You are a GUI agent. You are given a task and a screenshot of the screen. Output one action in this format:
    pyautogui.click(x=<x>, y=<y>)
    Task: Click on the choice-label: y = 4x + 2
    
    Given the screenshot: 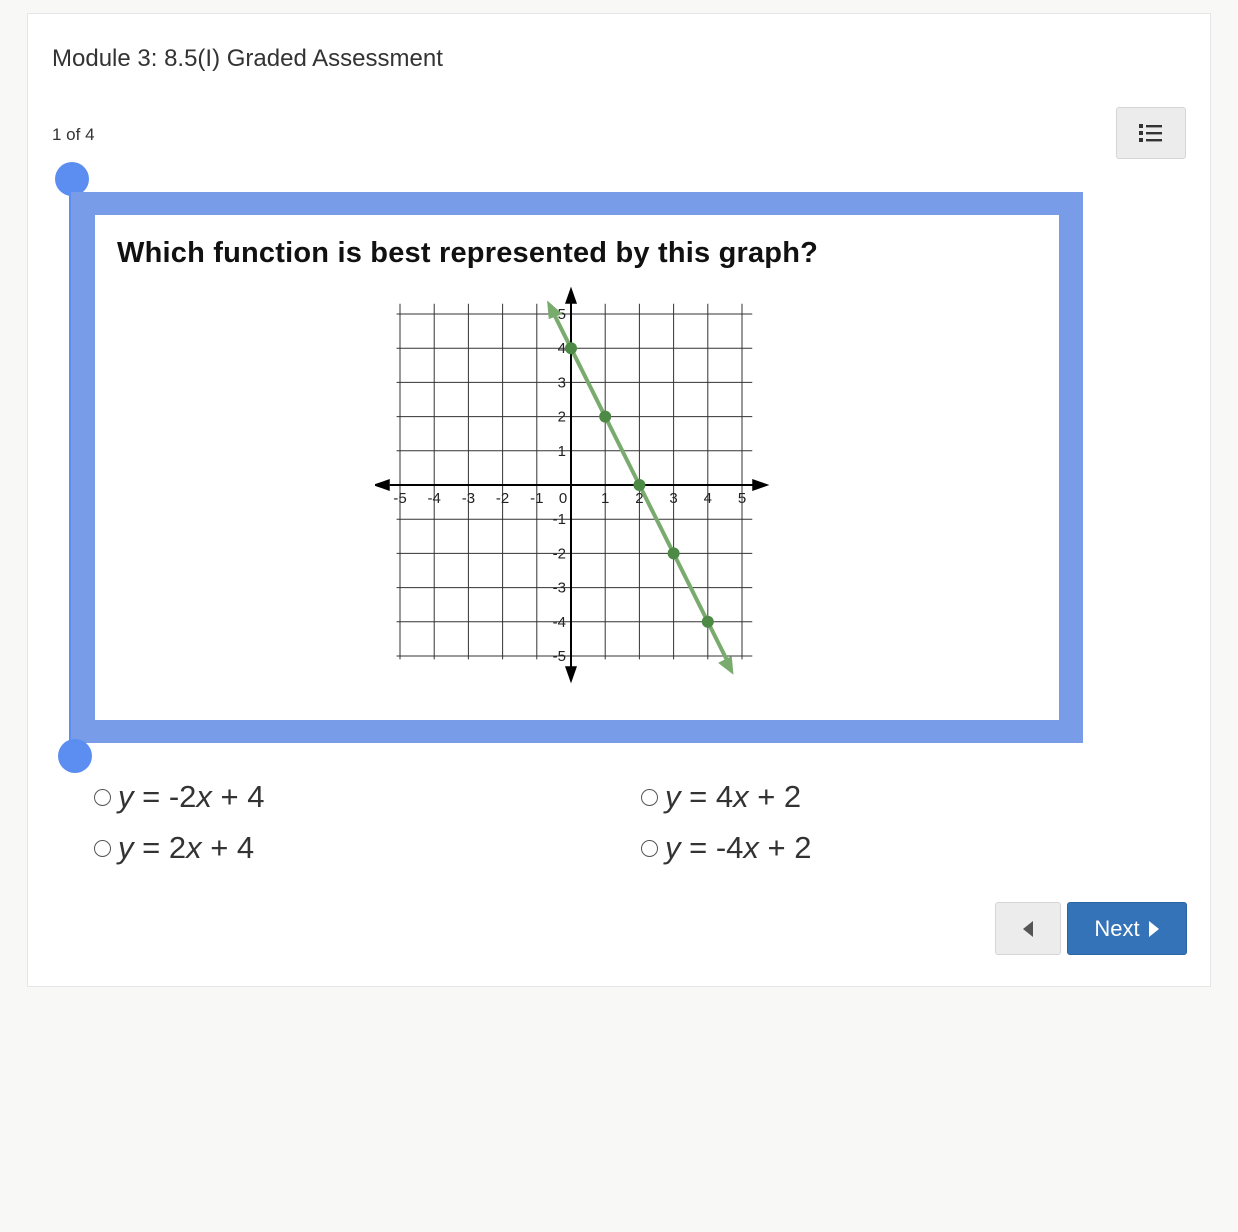 What is the action you would take?
    pyautogui.click(x=733, y=796)
    